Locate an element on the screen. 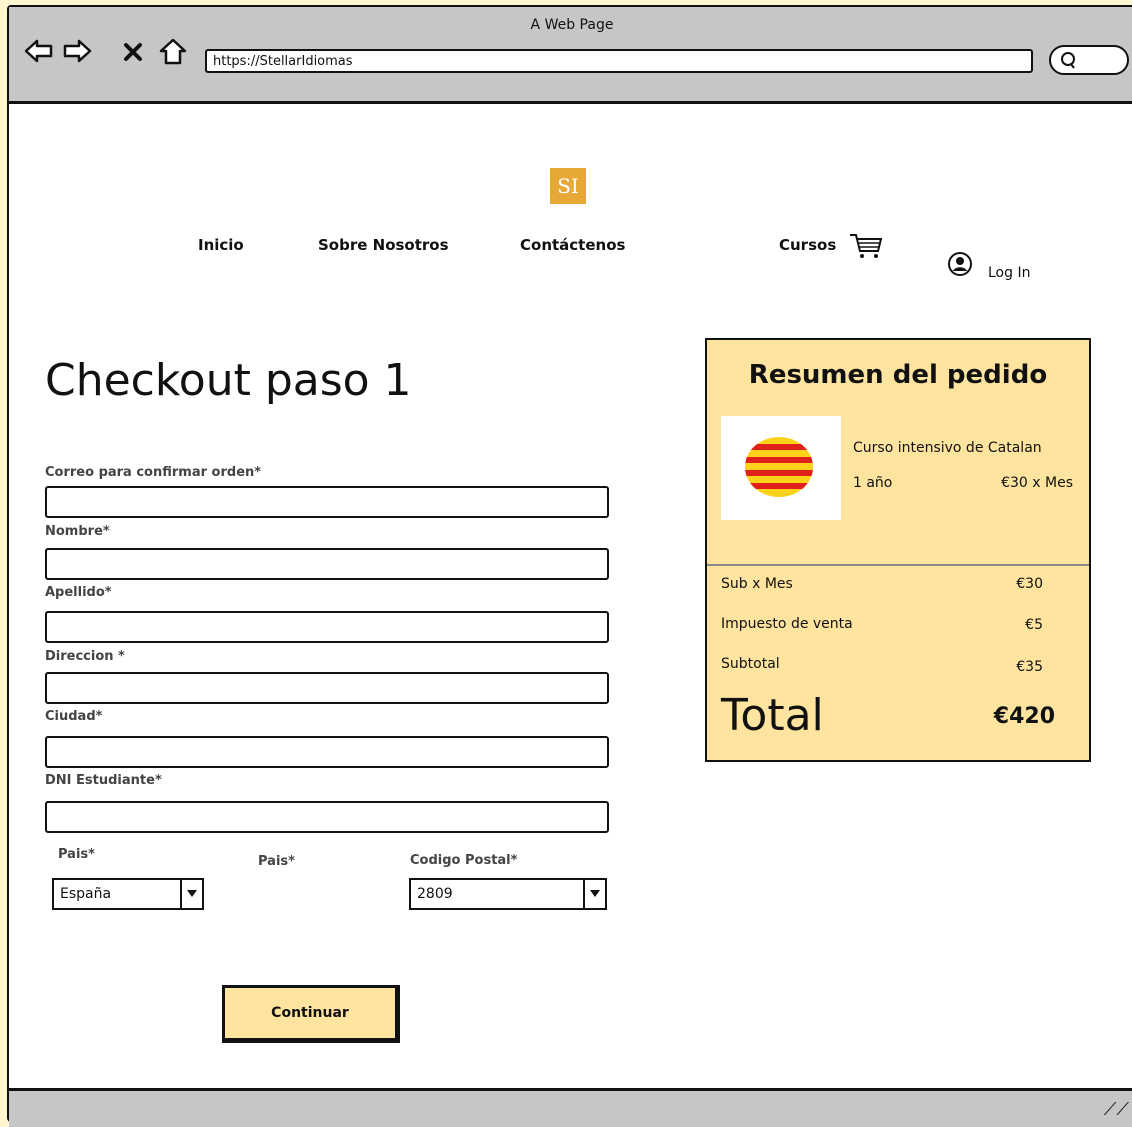  city-label: Ciudad* is located at coordinates (74, 716).